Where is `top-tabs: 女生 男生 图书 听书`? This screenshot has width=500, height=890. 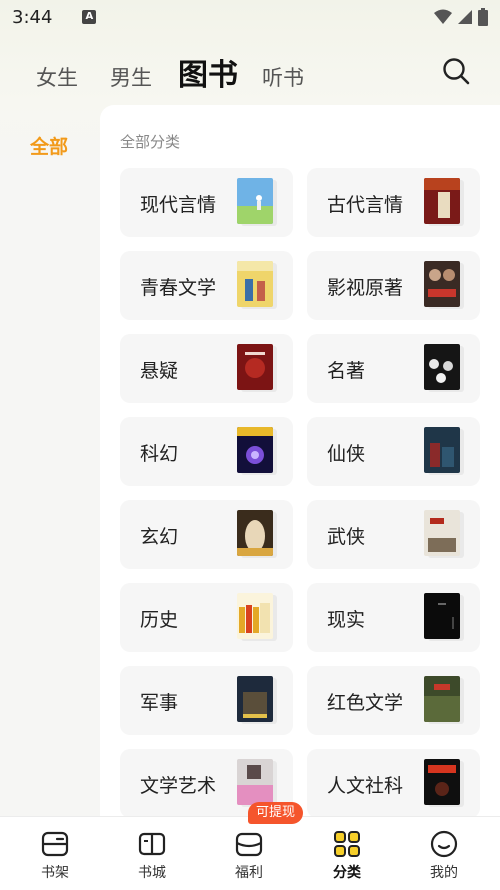
top-tabs: 女生 男生 图书 听书 is located at coordinates (250, 75).